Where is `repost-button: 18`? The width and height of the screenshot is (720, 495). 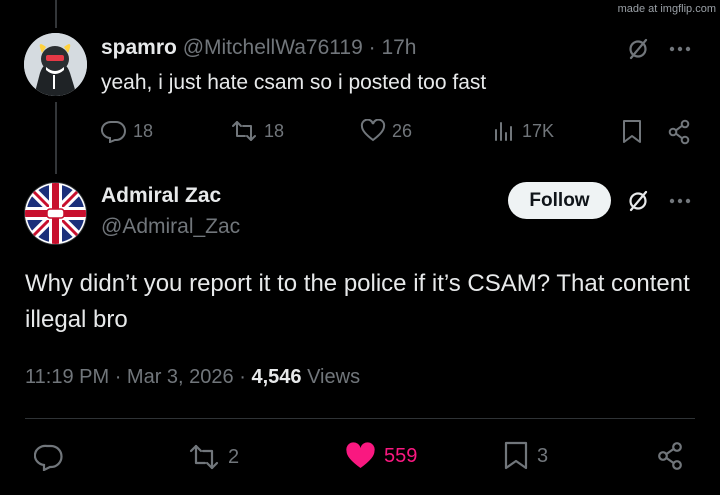
repost-button: 18 is located at coordinates (257, 131).